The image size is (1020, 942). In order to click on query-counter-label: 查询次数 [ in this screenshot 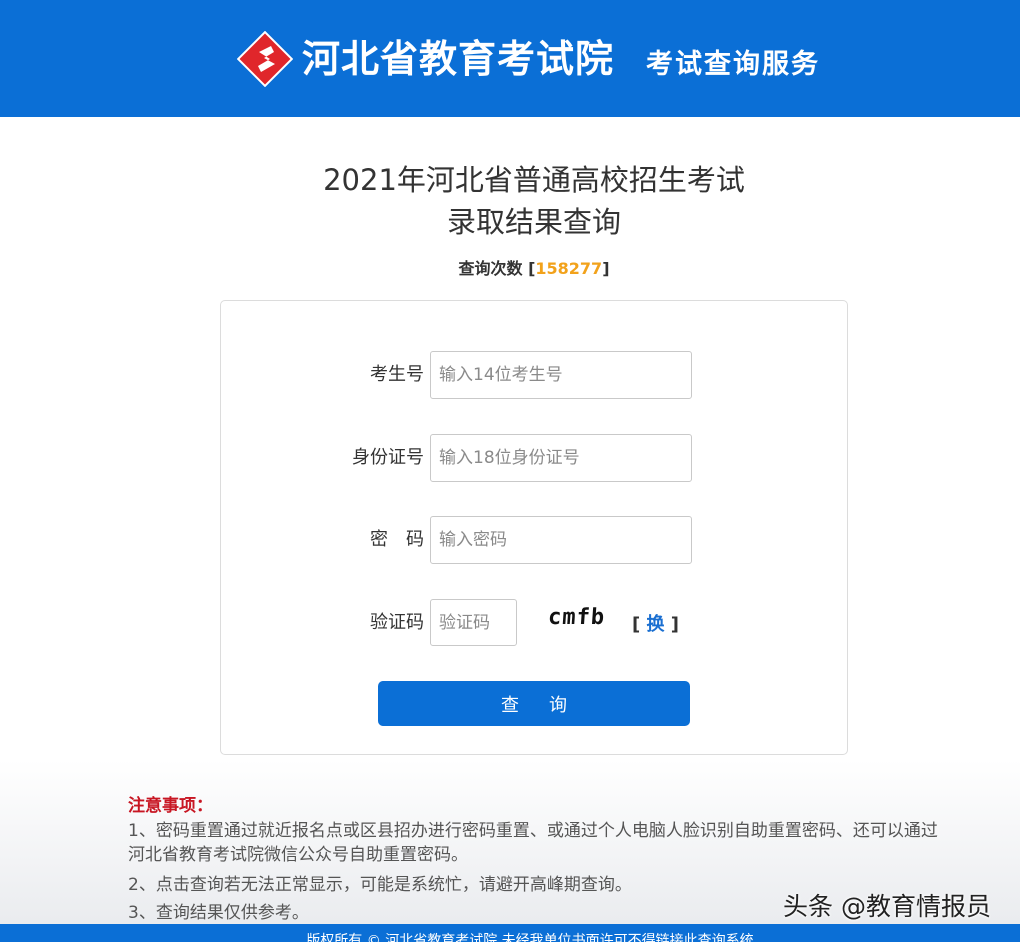, I will do `click(497, 268)`.